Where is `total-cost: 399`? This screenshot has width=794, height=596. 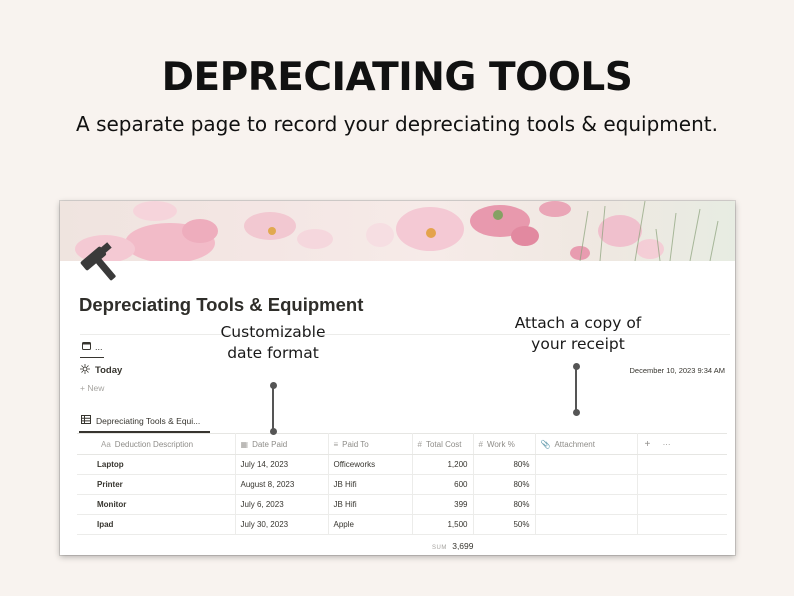
total-cost: 399 is located at coordinates (443, 504).